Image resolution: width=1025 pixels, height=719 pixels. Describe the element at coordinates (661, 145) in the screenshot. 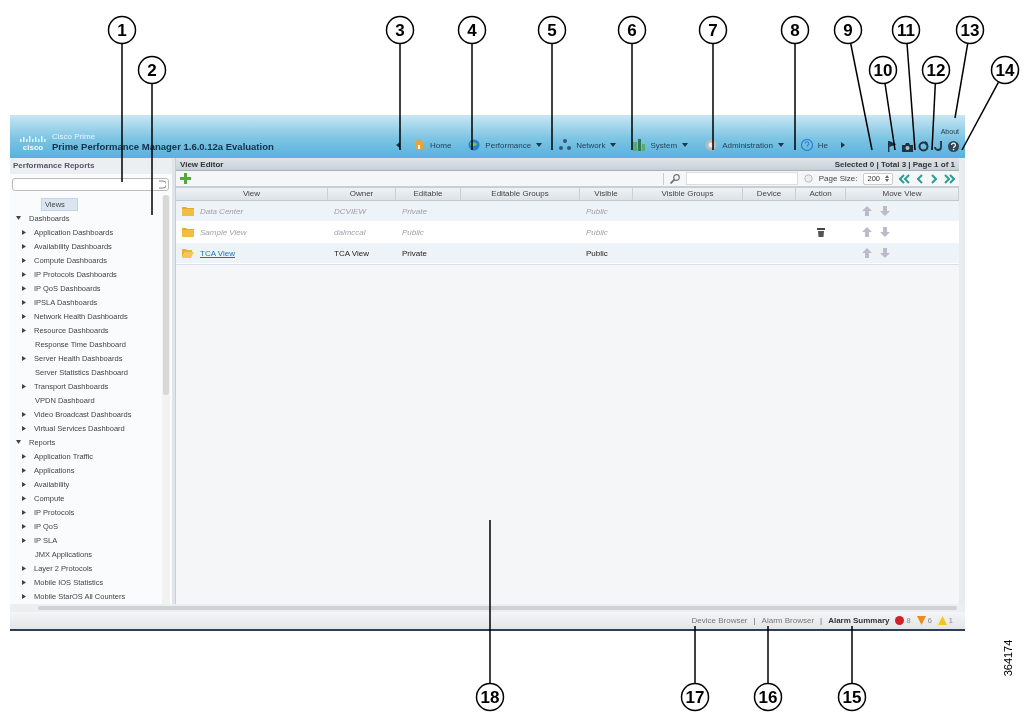

I see `nav-menu-item: System` at that location.